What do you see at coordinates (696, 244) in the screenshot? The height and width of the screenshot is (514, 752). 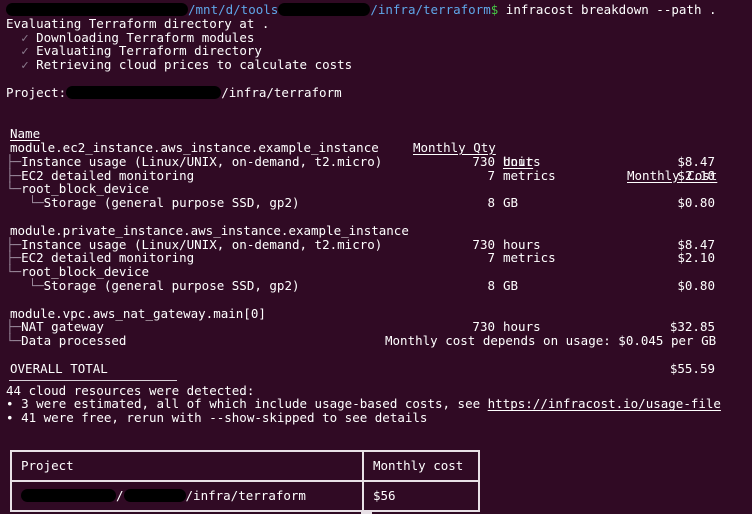 I see `row-cost: $8.47` at bounding box center [696, 244].